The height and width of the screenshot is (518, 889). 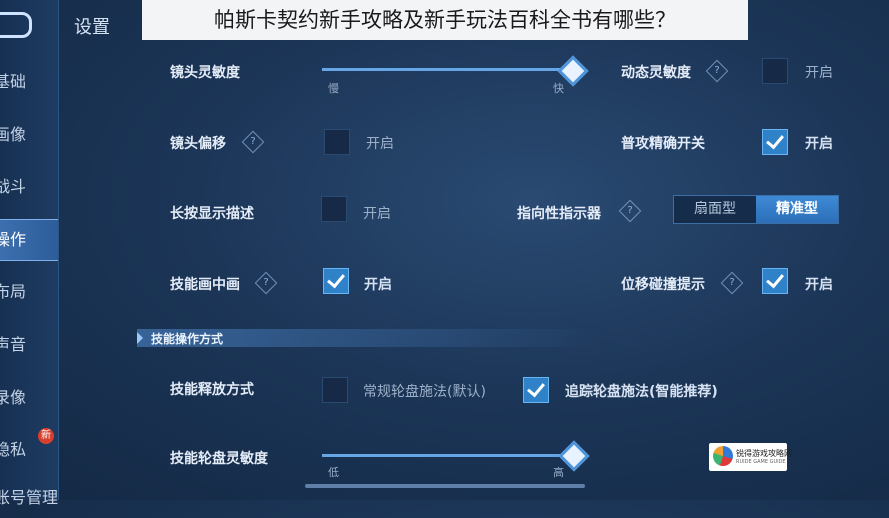 I want to click on dynamic-sensitivity-toggle-label: 开启, so click(x=819, y=73).